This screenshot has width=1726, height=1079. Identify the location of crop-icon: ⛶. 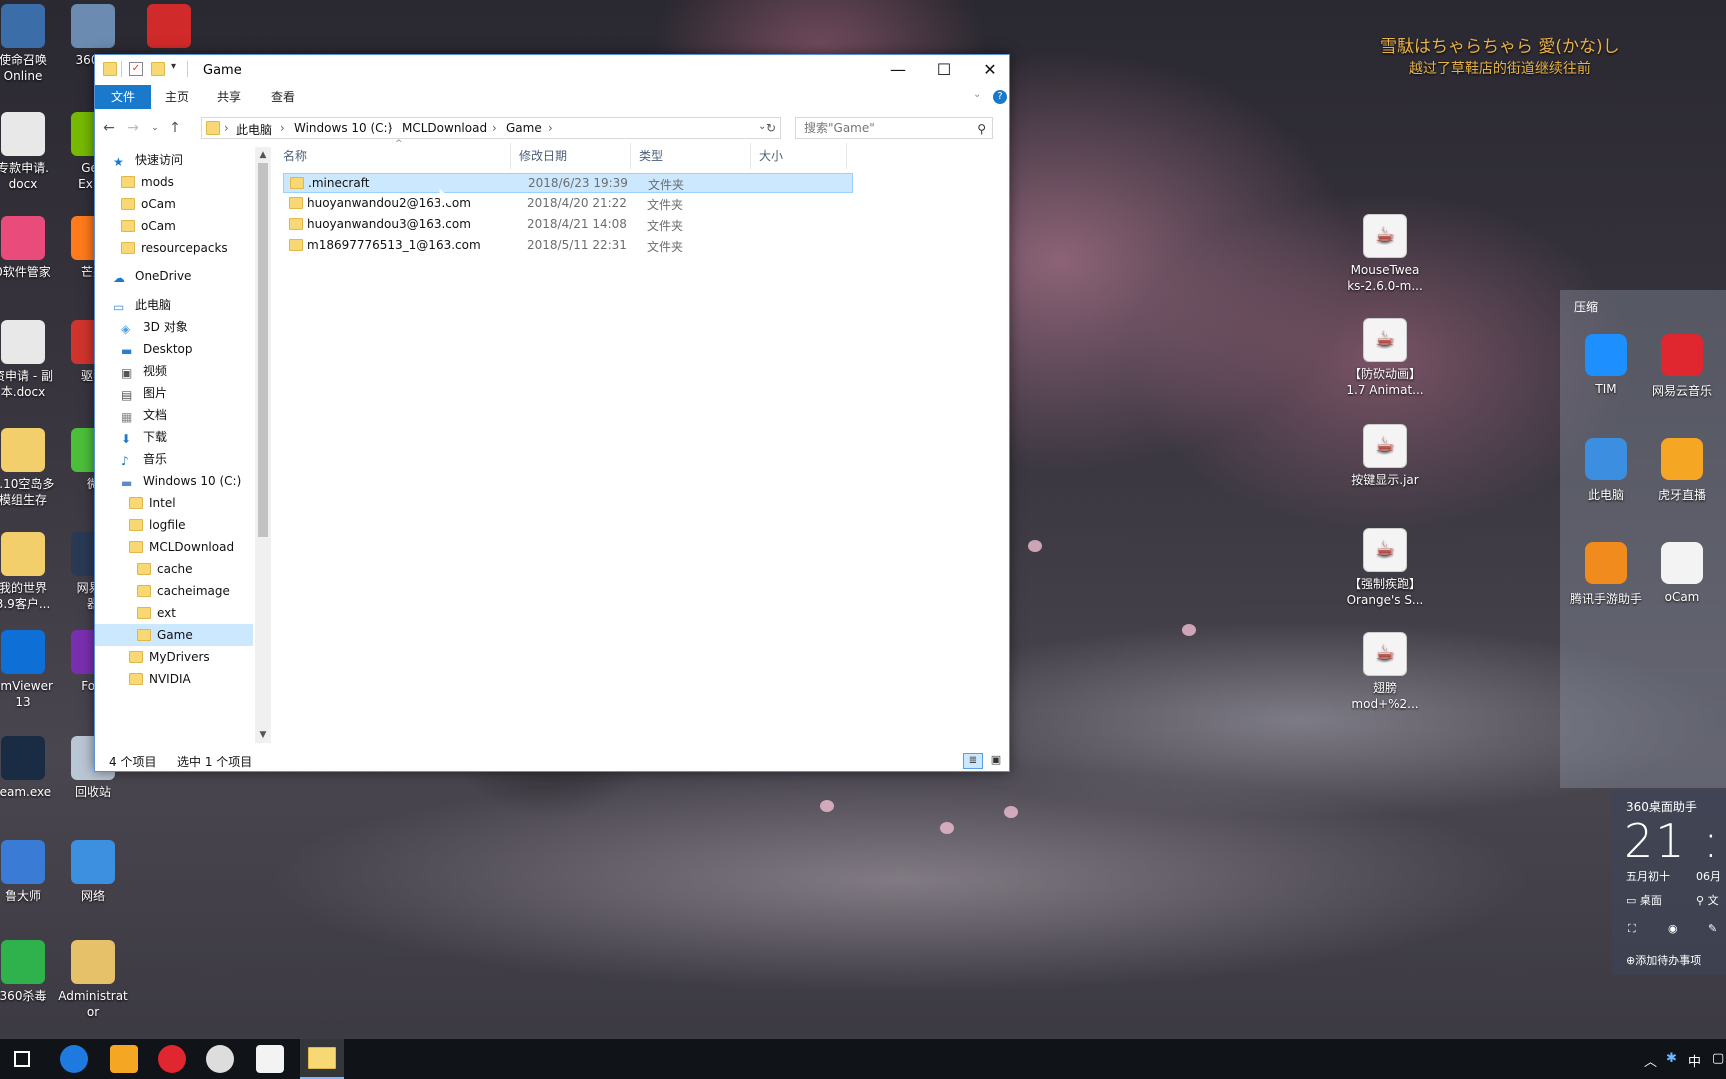
(1632, 929).